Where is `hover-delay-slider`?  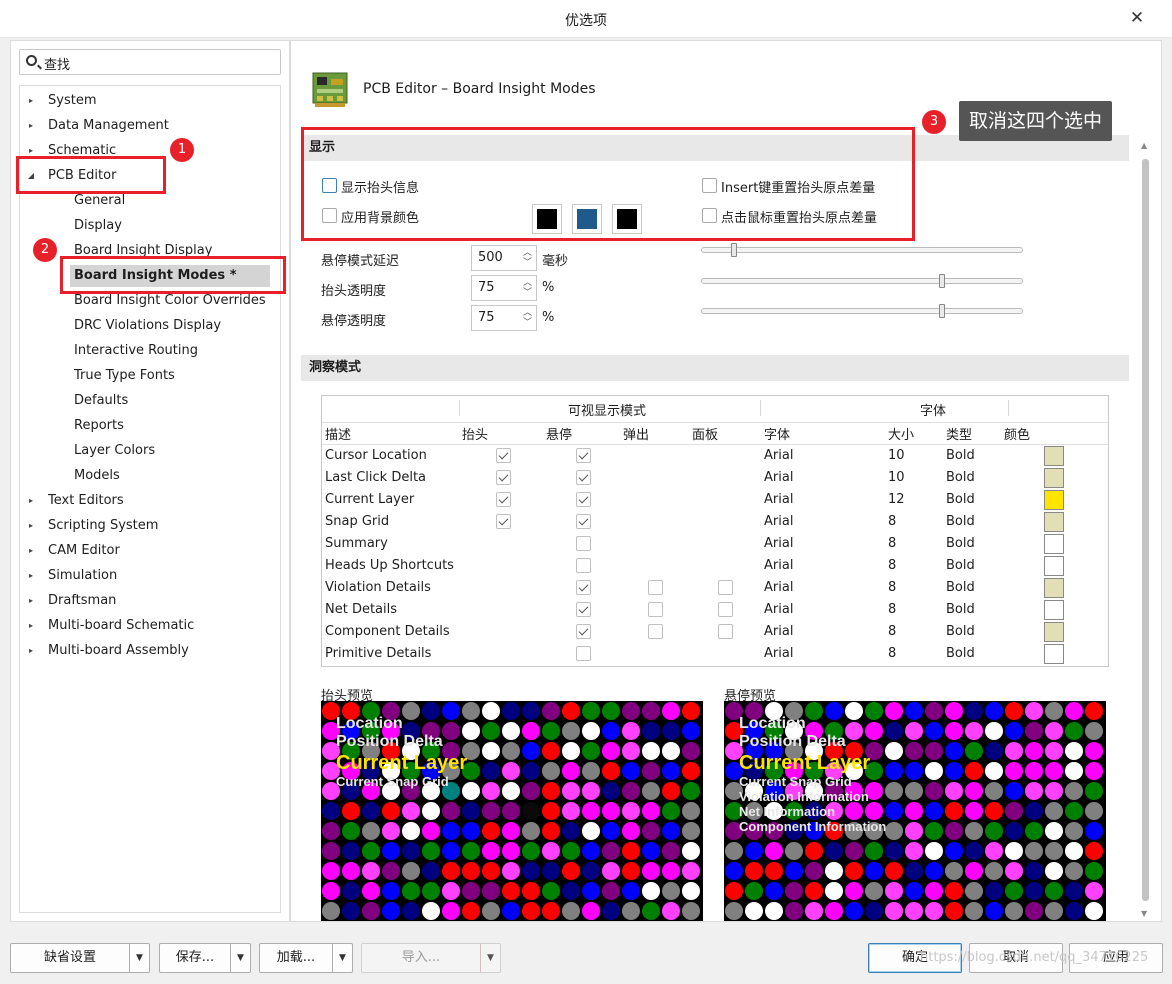 hover-delay-slider is located at coordinates (862, 250).